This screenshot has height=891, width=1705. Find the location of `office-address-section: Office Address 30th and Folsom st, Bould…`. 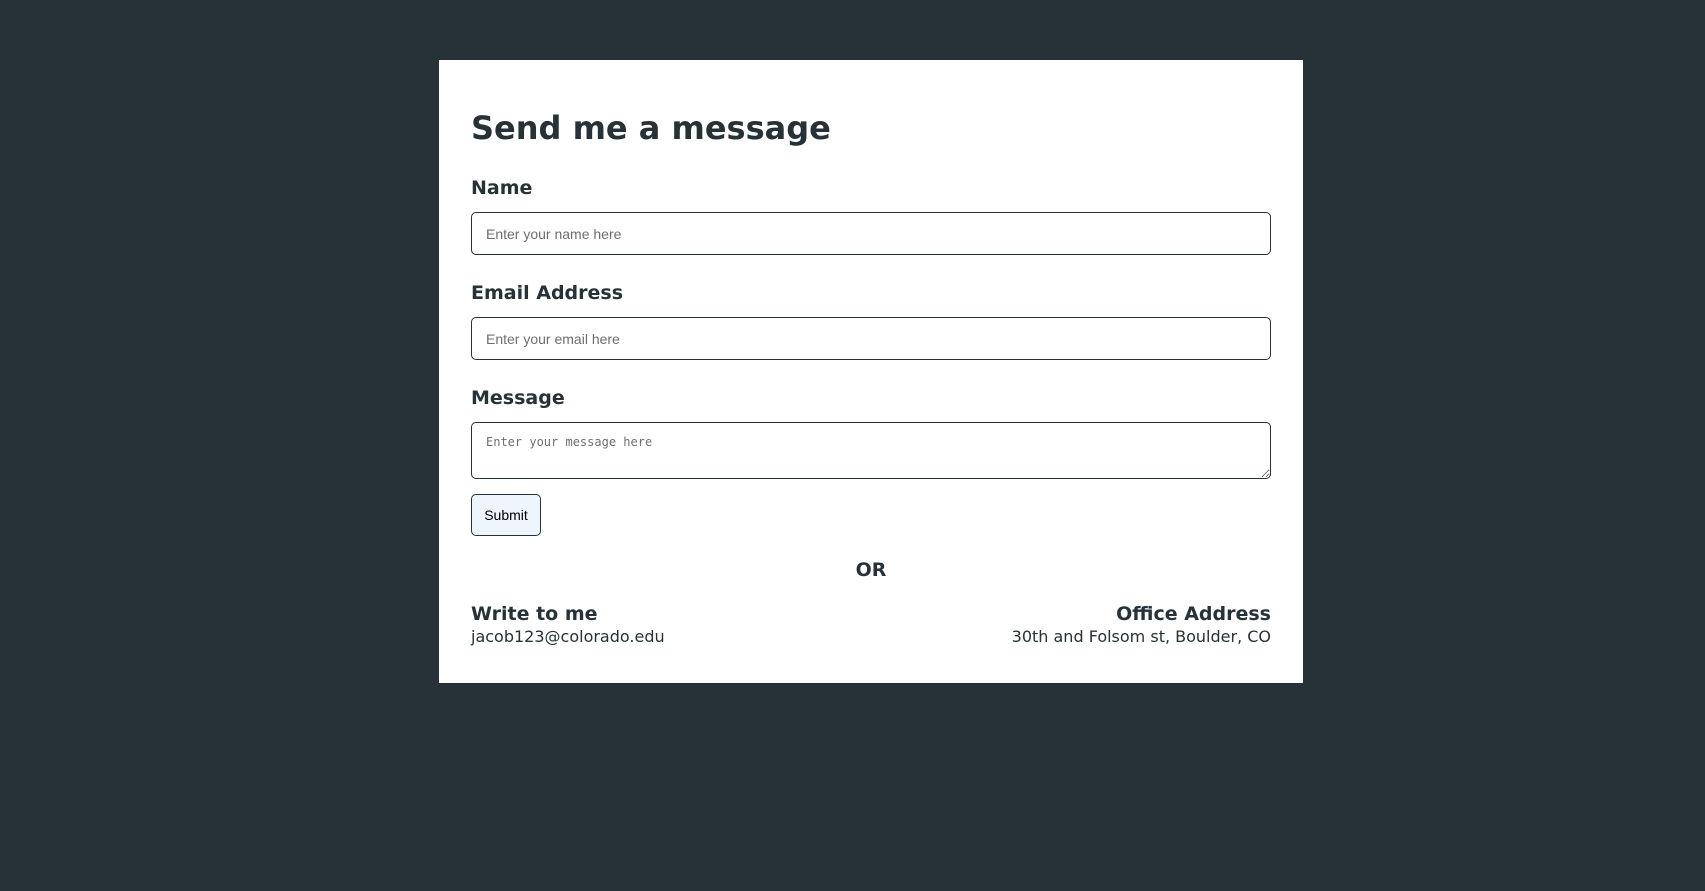

office-address-section: Office Address 30th and Folsom st, Bould… is located at coordinates (1141, 625).